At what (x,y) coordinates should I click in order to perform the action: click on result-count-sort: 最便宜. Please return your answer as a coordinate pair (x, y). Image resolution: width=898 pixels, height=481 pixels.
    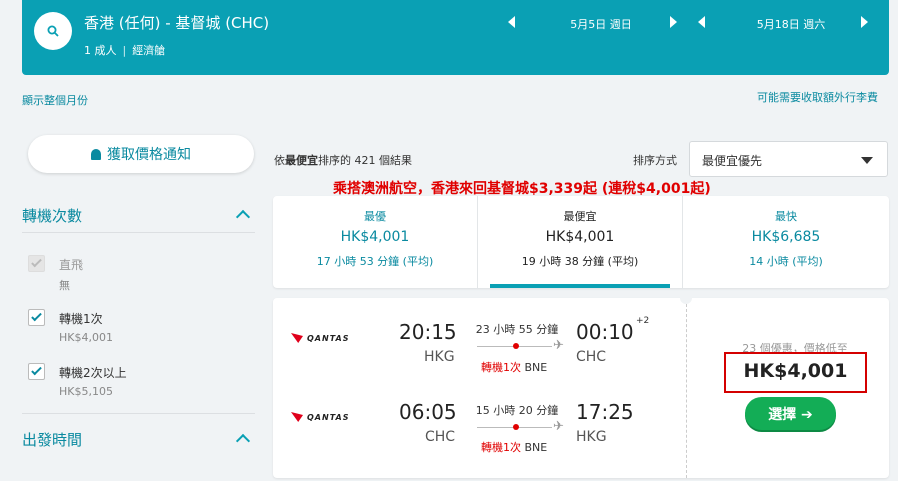
    Looking at the image, I should click on (301, 160).